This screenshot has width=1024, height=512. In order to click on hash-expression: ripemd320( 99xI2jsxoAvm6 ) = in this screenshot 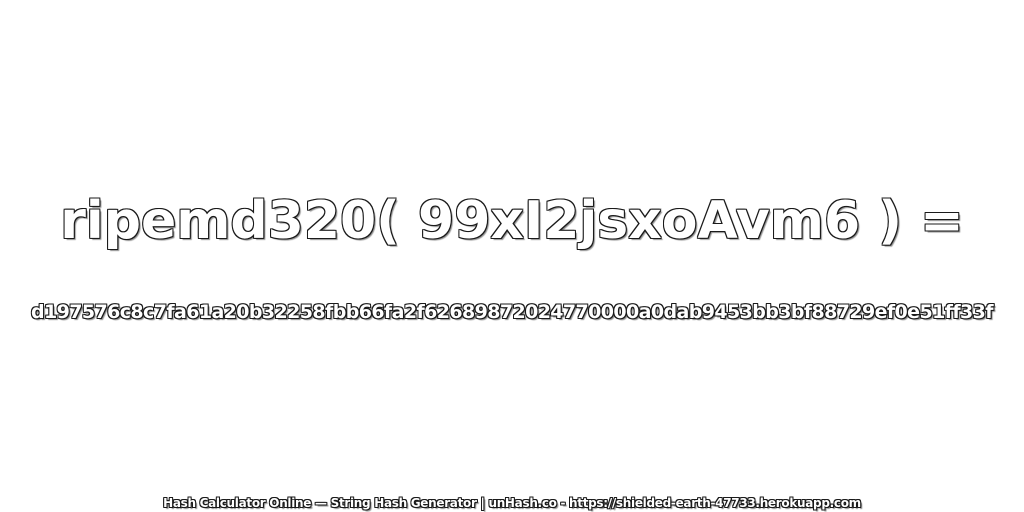, I will do `click(512, 221)`.